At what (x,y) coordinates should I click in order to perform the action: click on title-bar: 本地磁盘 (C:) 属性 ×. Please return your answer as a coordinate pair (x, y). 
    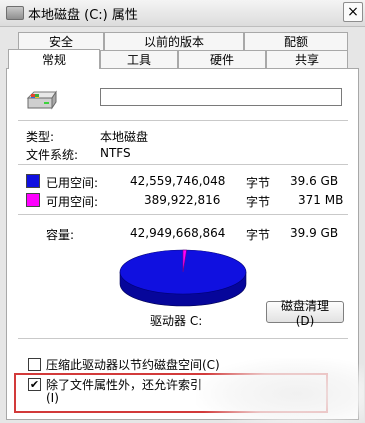
    Looking at the image, I should click on (182, 13).